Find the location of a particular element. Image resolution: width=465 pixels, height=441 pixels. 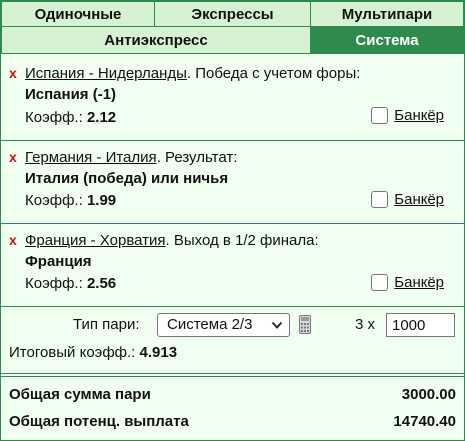

total-coef-value: 4.913 is located at coordinates (158, 352).